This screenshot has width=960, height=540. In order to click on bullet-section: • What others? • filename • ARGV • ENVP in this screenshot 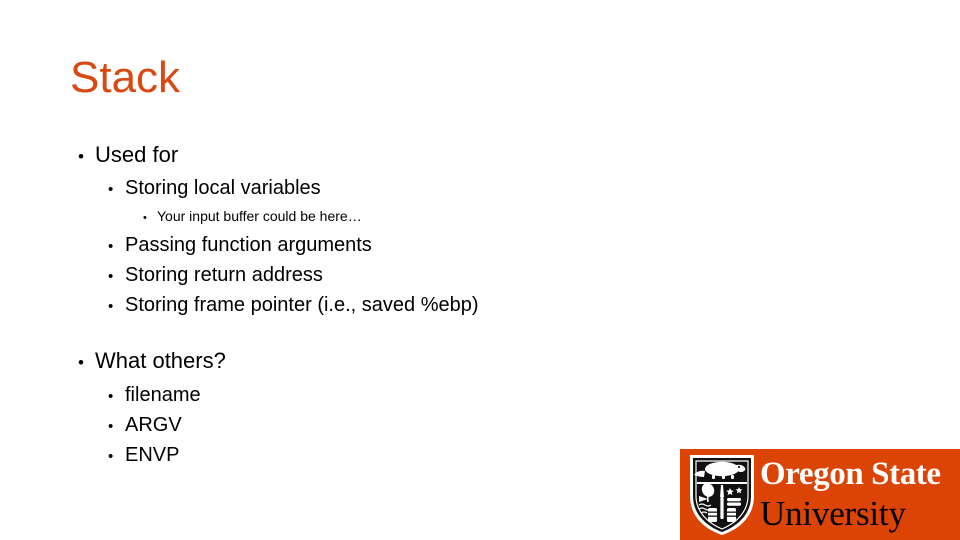, I will do `click(370, 408)`.